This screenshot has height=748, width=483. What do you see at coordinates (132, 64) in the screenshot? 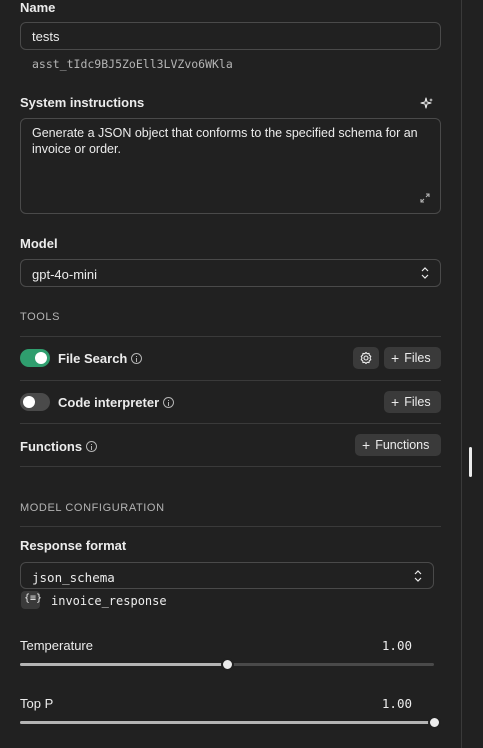
I see `assistant-id: asst_tIdc9BJ5ZoEll3LVZvo6WKla` at bounding box center [132, 64].